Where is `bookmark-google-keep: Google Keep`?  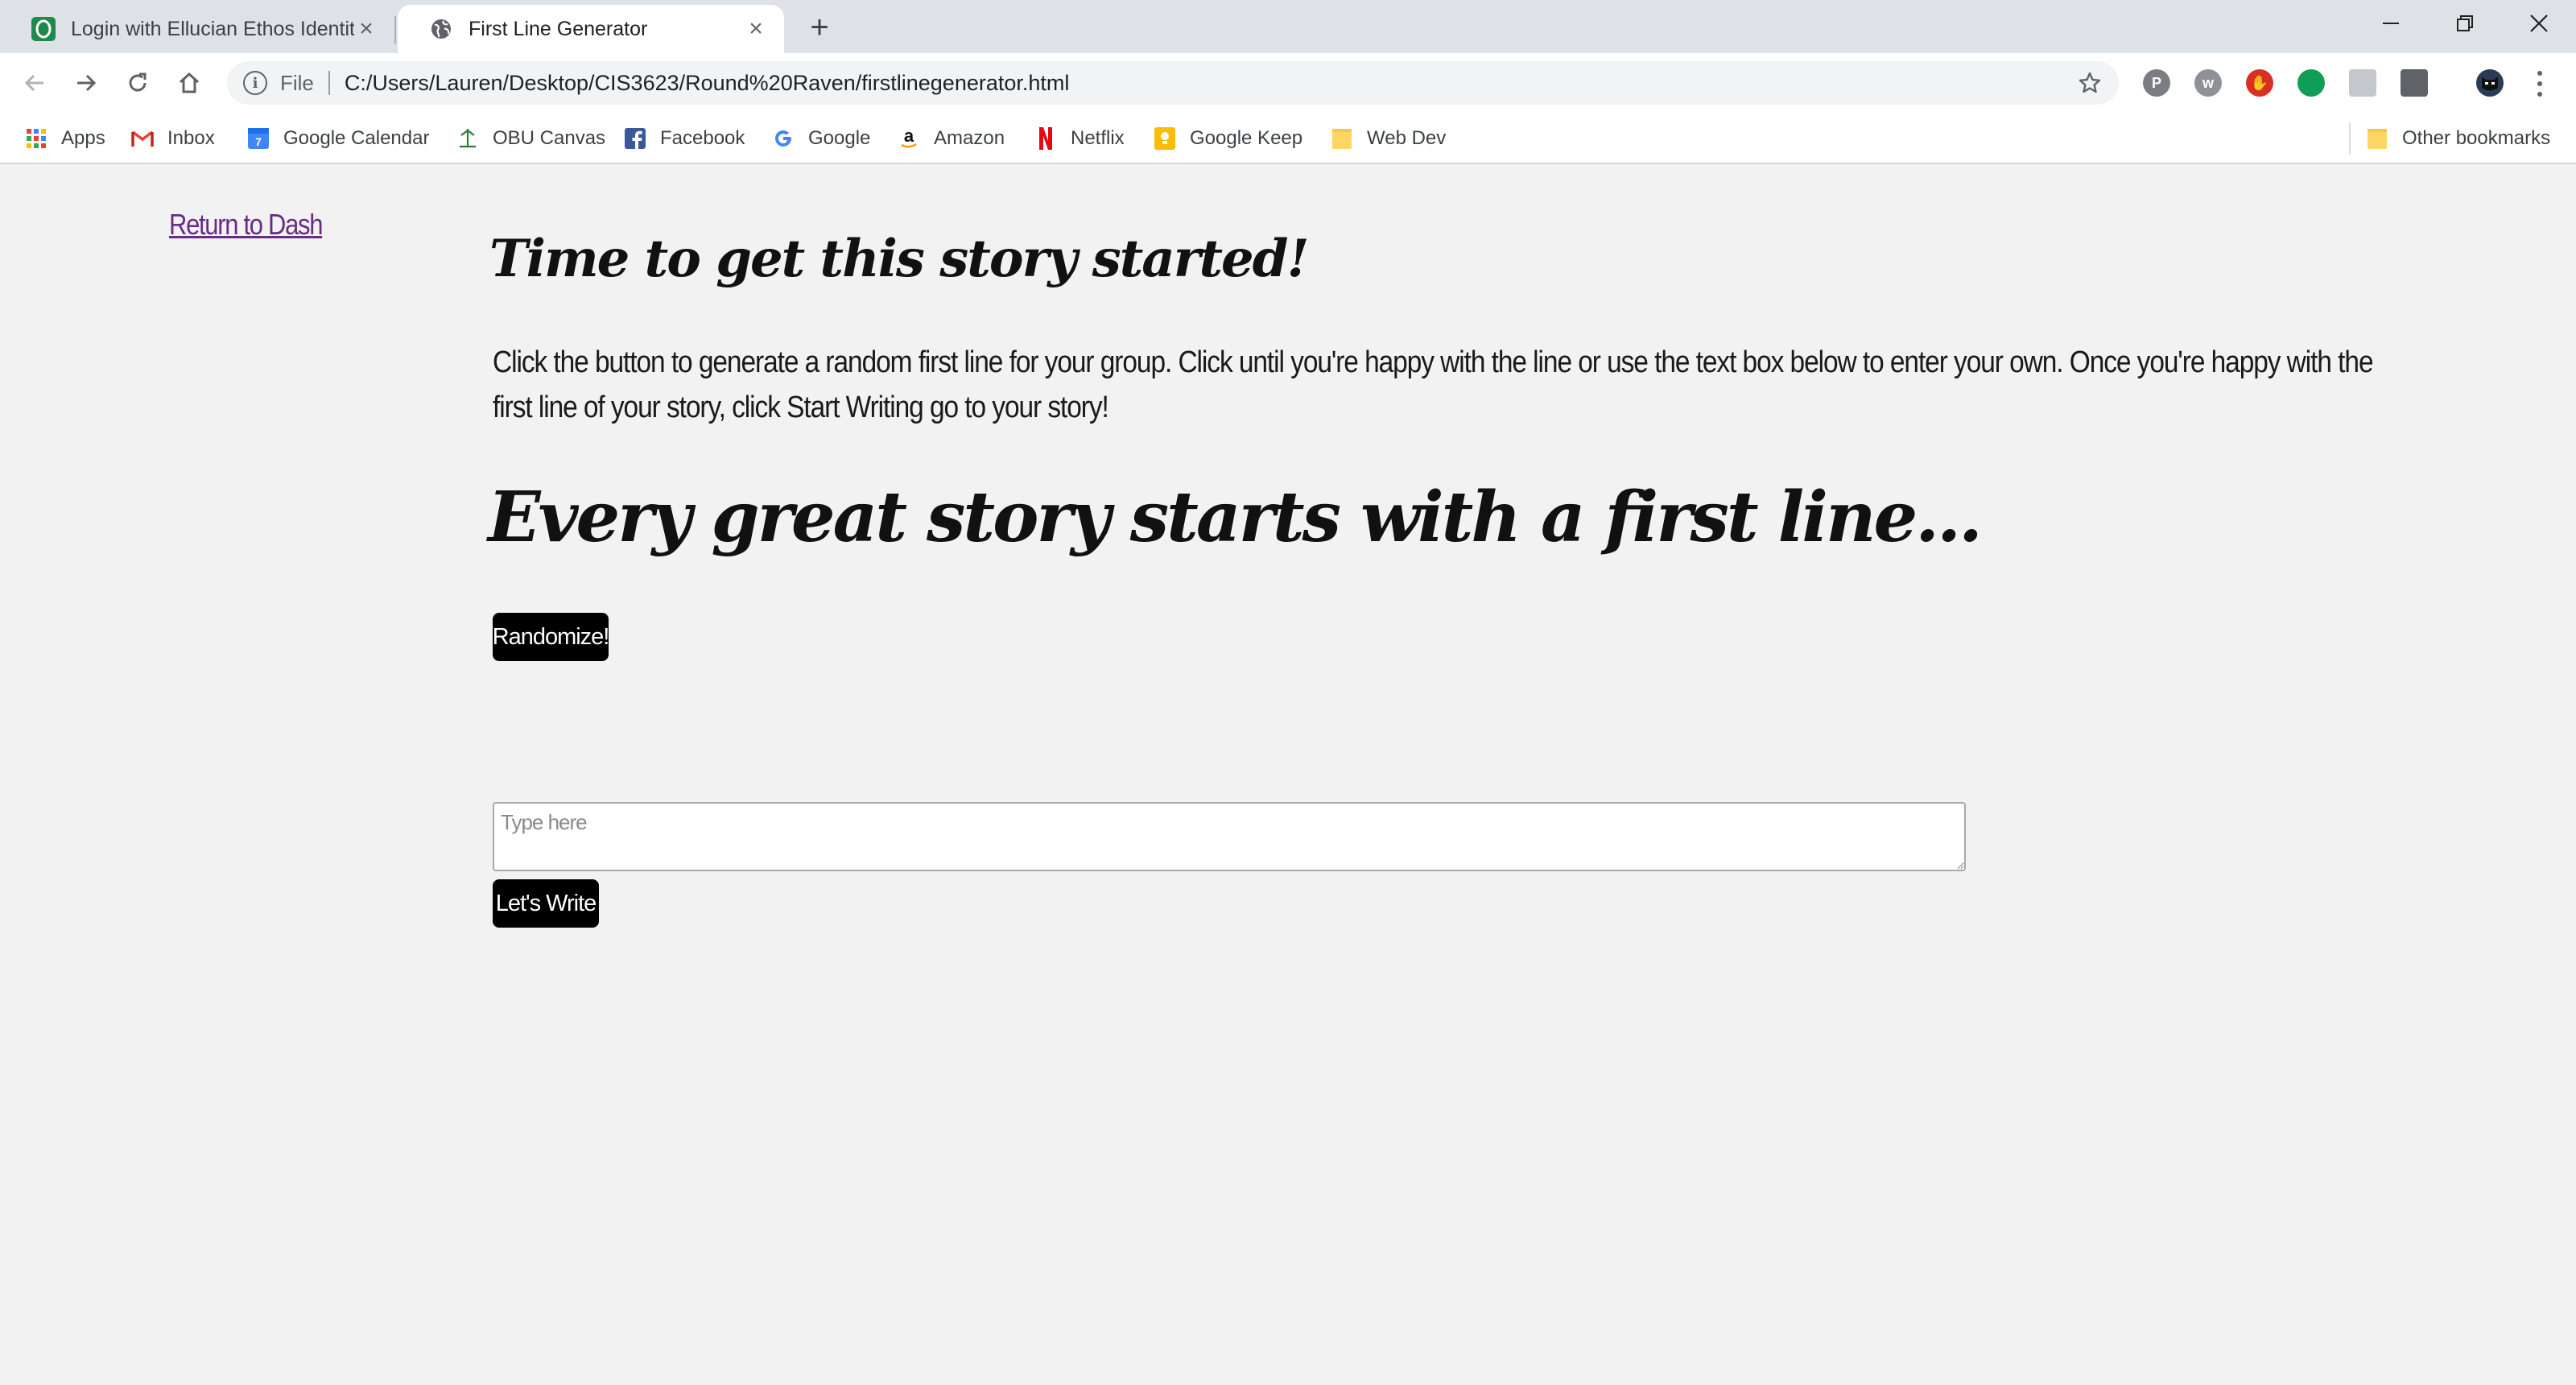 bookmark-google-keep: Google Keep is located at coordinates (1227, 139).